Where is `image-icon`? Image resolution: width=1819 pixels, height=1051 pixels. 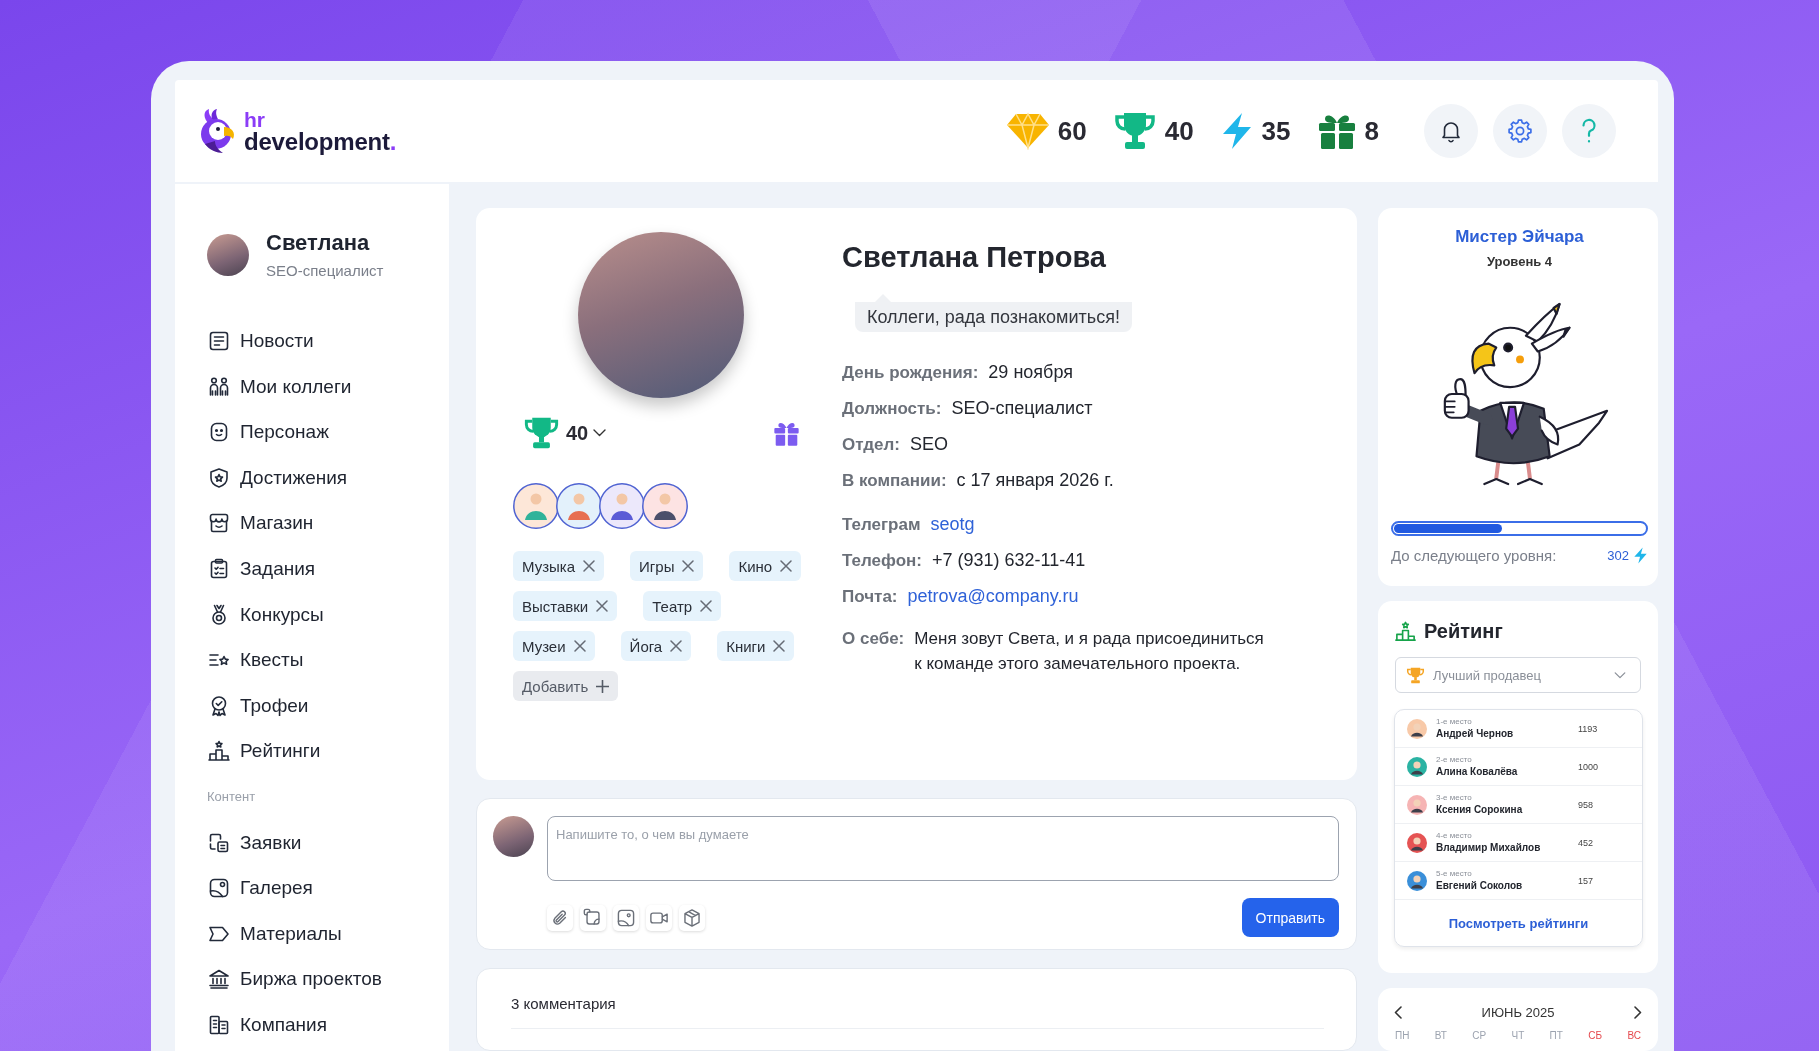 image-icon is located at coordinates (626, 917).